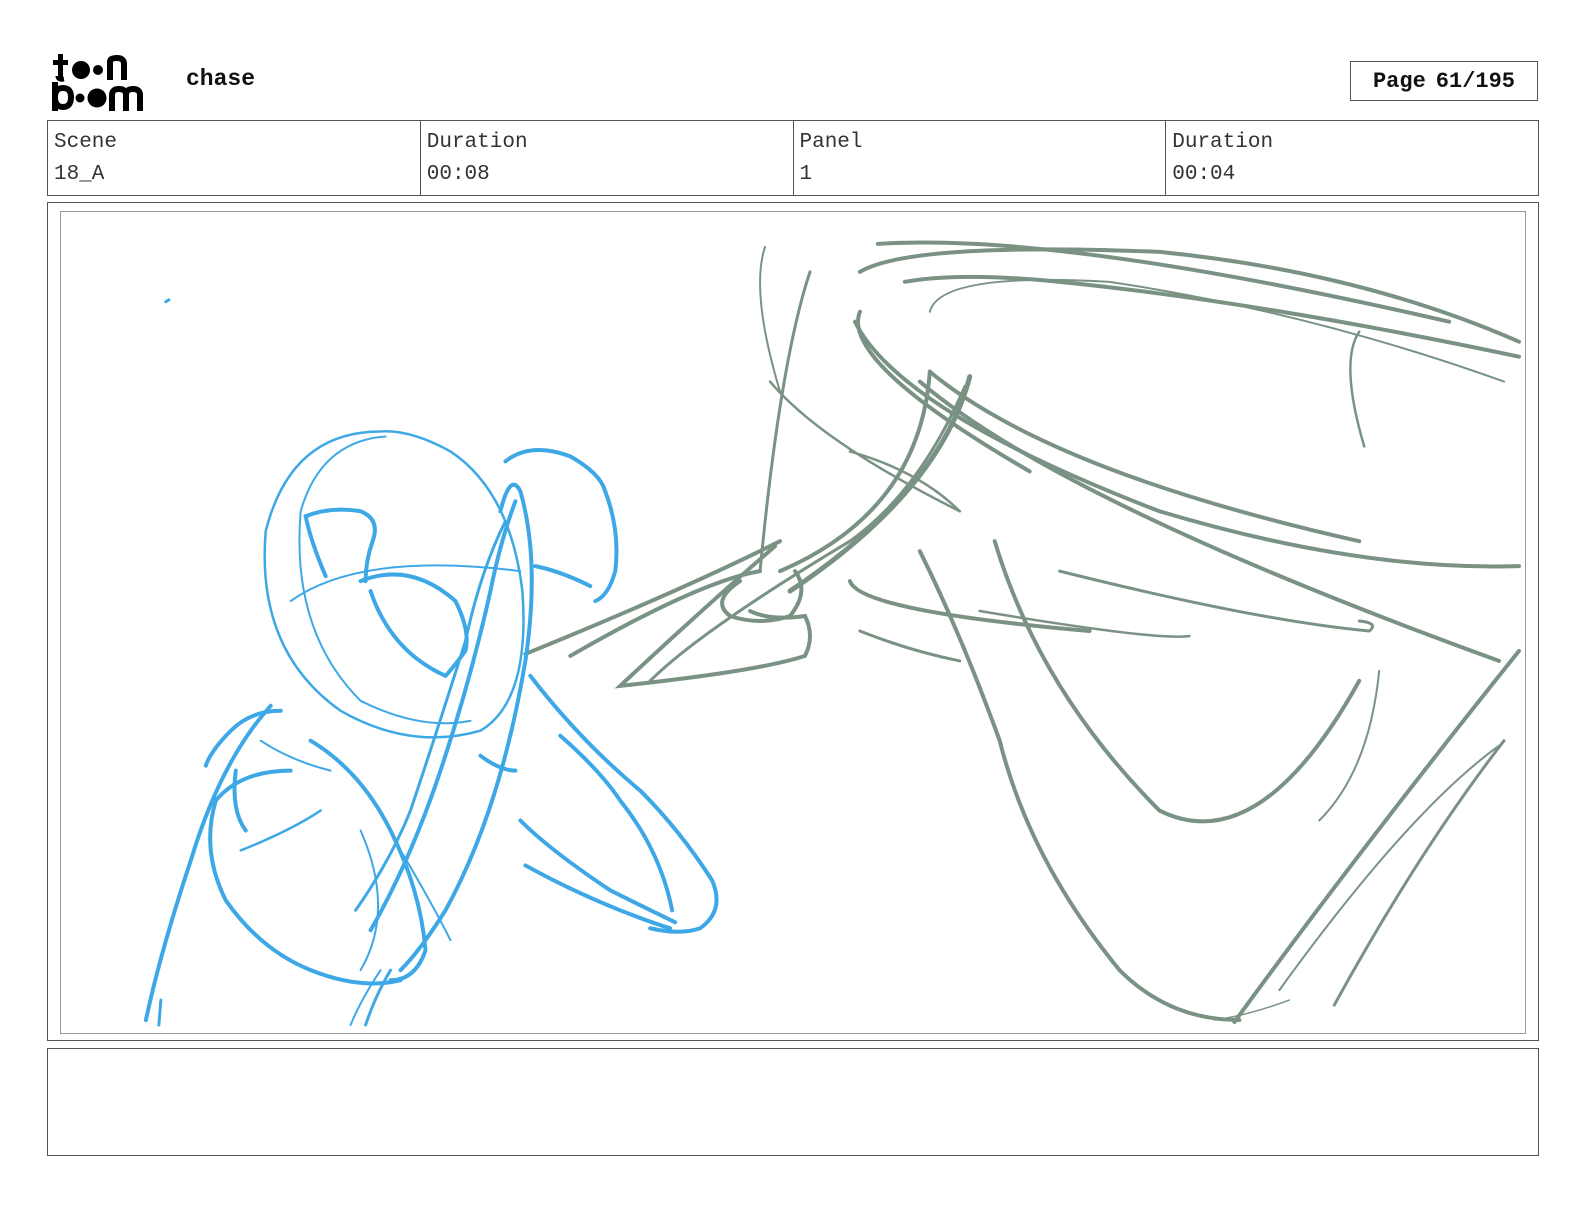 The image size is (1584, 1224). Describe the element at coordinates (97, 82) in the screenshot. I see `toon-boom-logo-icon` at that location.